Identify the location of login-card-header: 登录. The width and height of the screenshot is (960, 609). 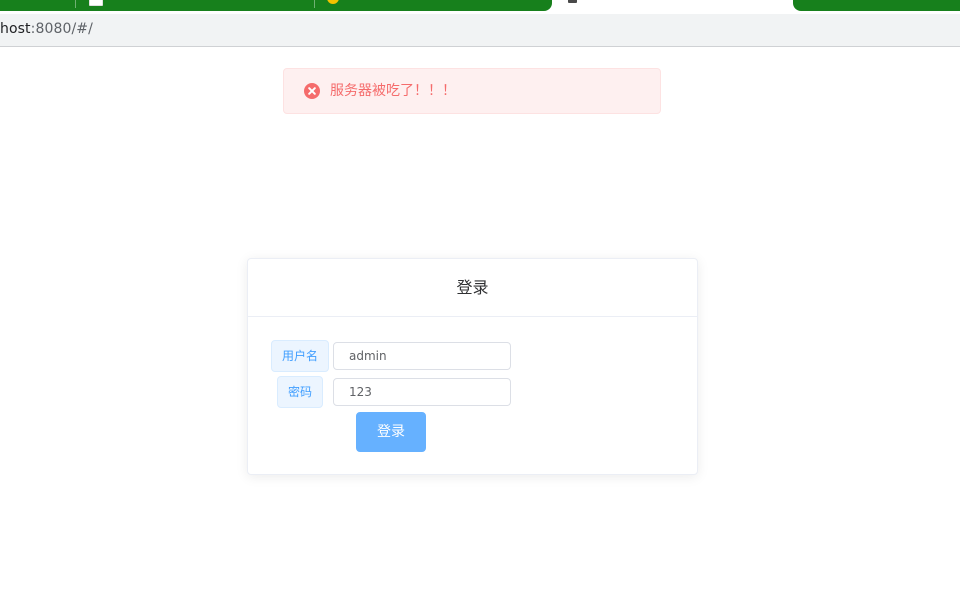
(472, 288).